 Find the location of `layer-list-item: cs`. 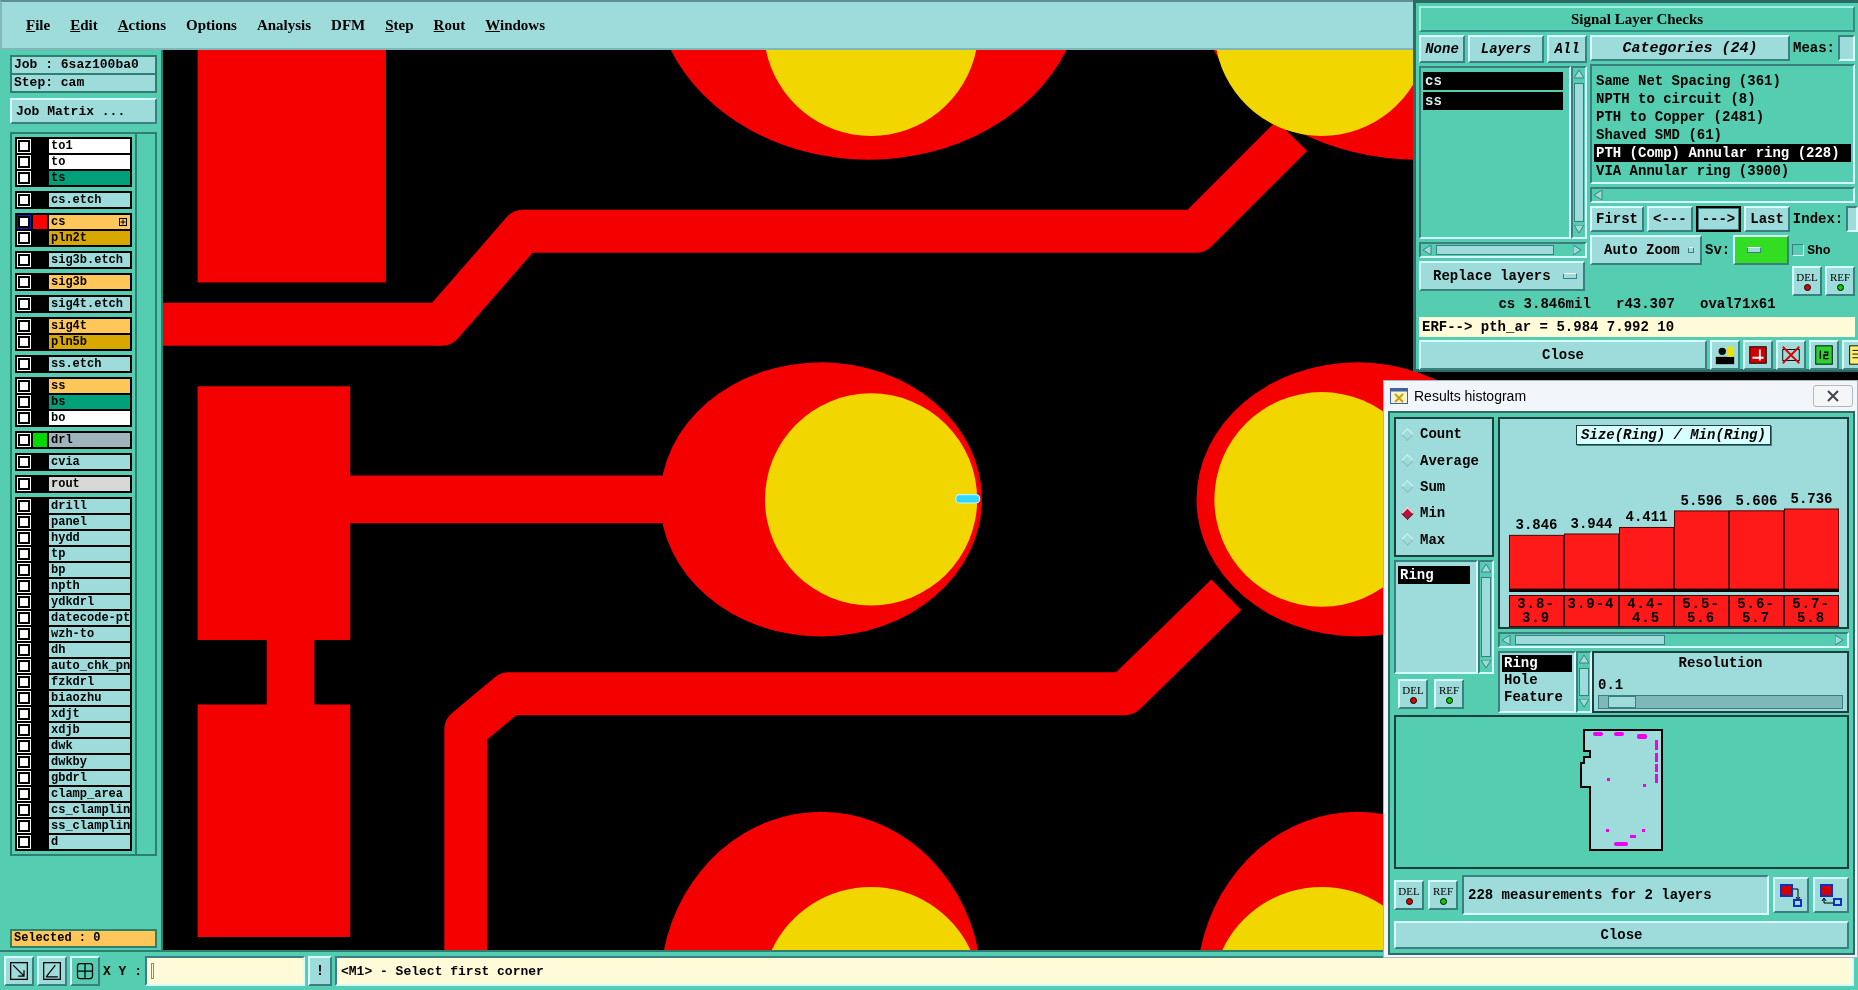

layer-list-item: cs is located at coordinates (1493, 81).